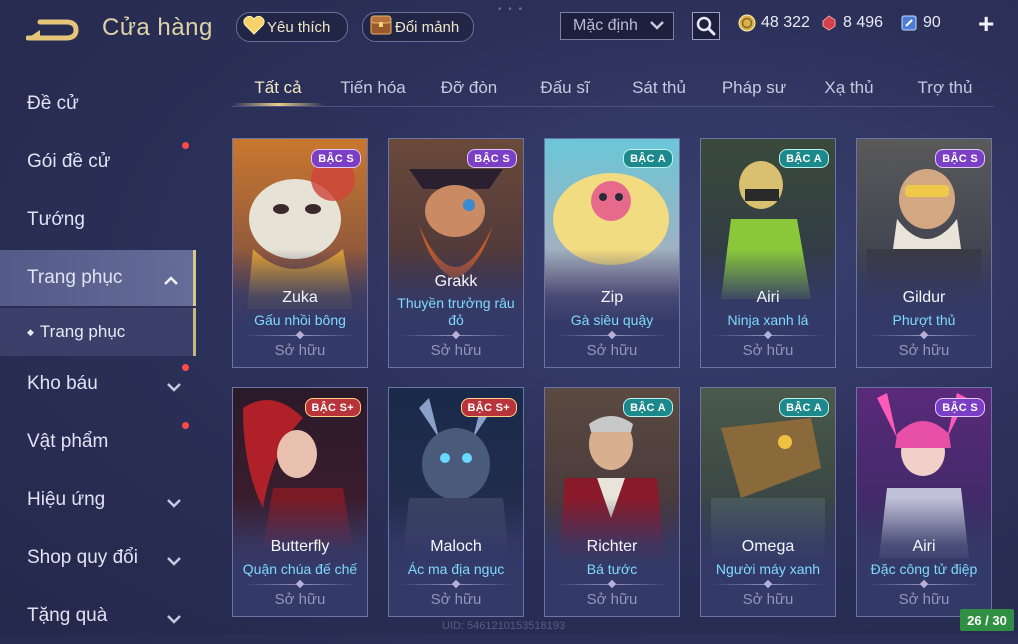 This screenshot has height=644, width=1018. I want to click on hero-name: Butterfly, so click(300, 546).